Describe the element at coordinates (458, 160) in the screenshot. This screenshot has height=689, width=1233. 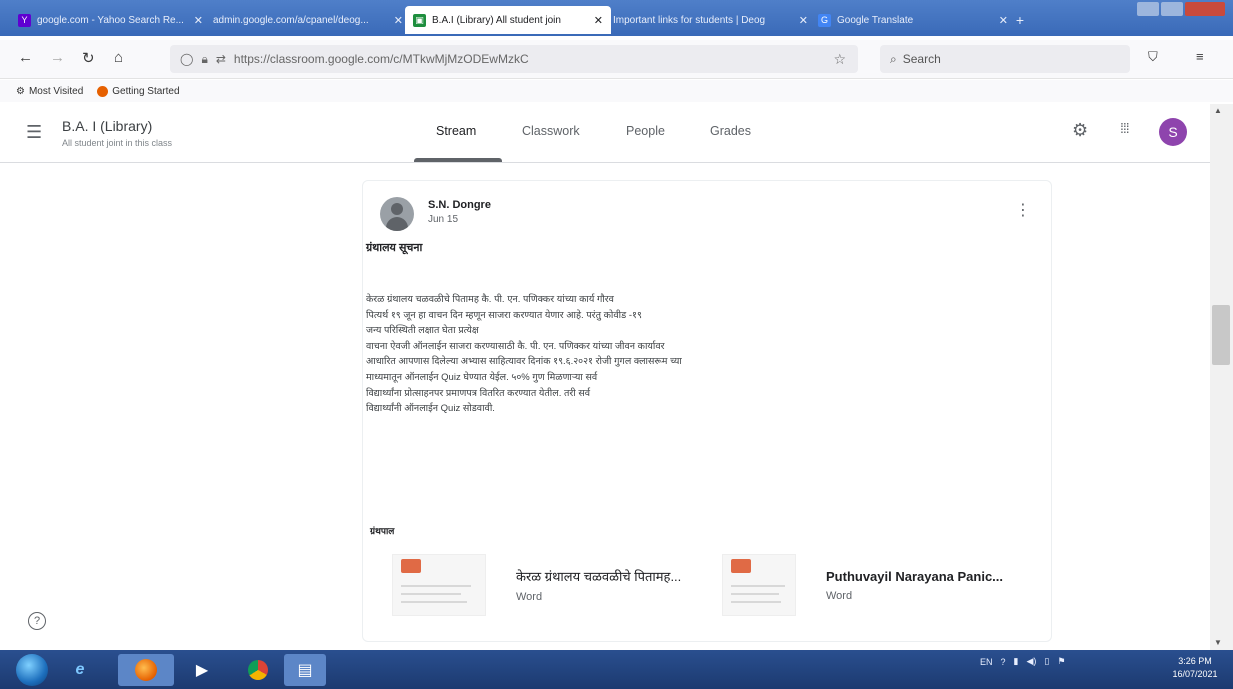
I see `active-tab-indicator` at that location.